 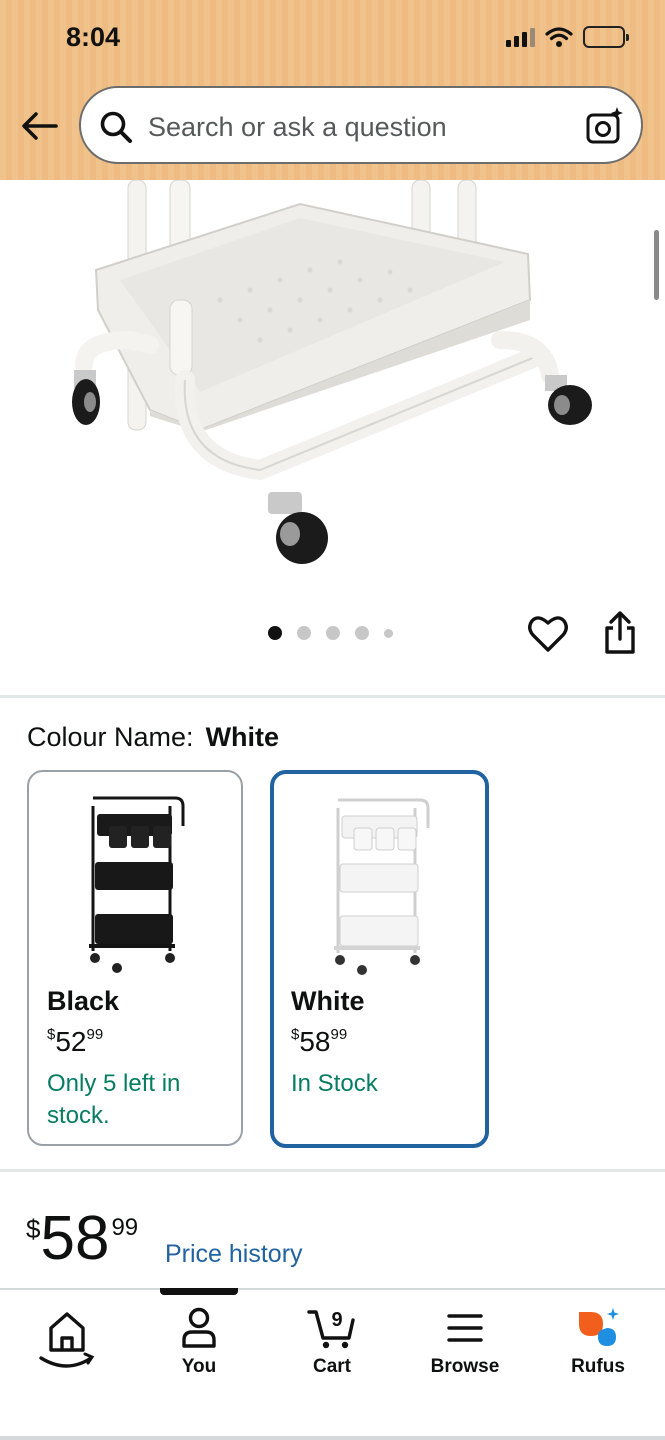 I want to click on swatch-name: Black, so click(x=83, y=1001).